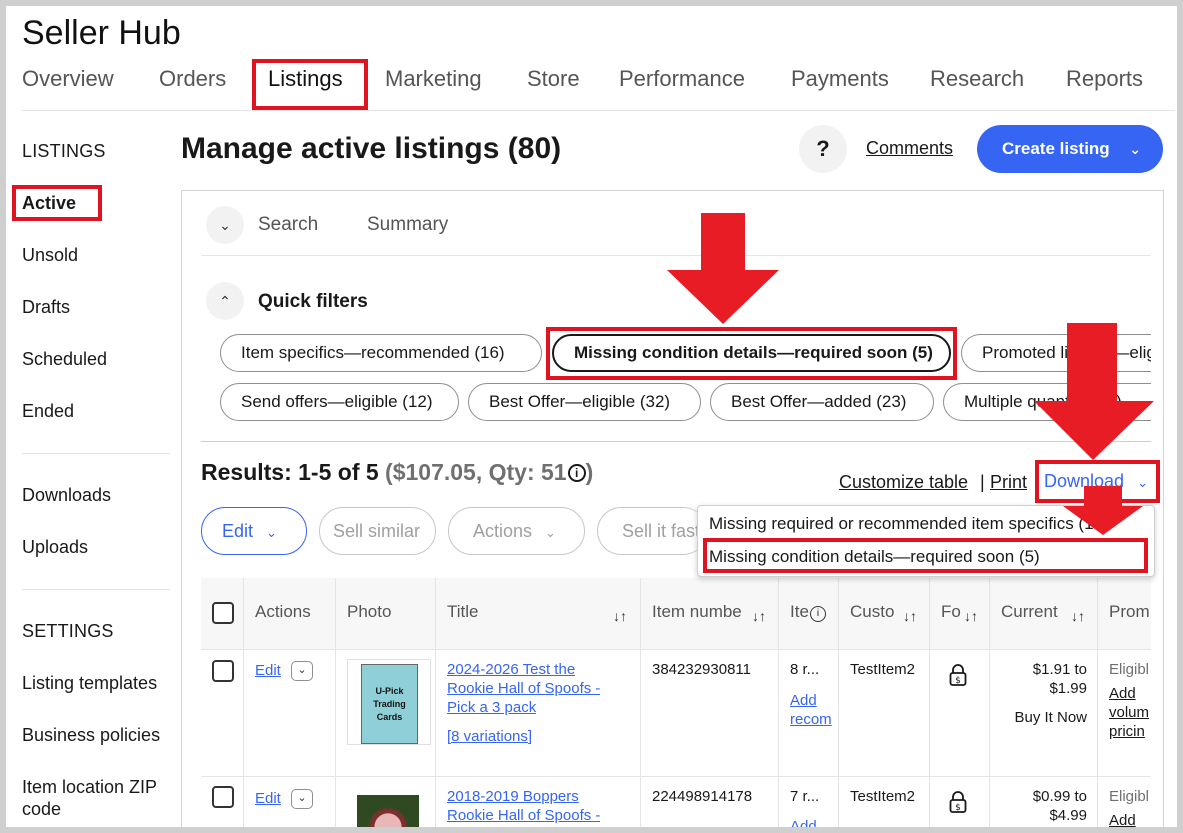 The image size is (1183, 833). Describe the element at coordinates (55, 547) in the screenshot. I see `sidebar-item-uploads: Uploads` at that location.